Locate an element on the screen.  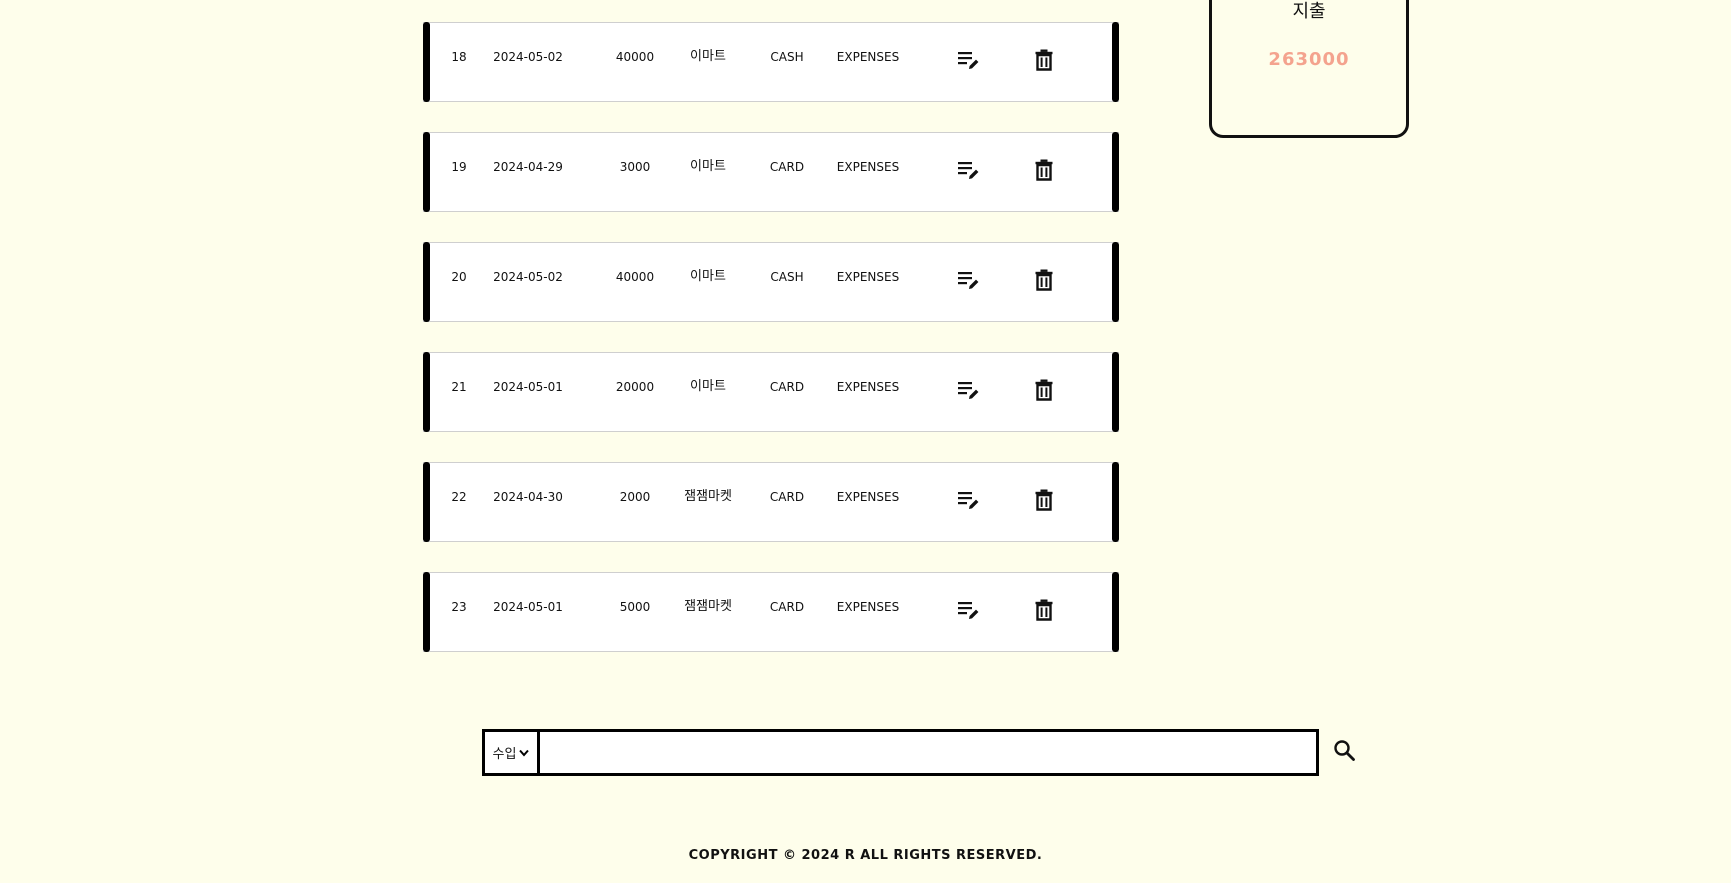
chevron-down-icon is located at coordinates (524, 753).